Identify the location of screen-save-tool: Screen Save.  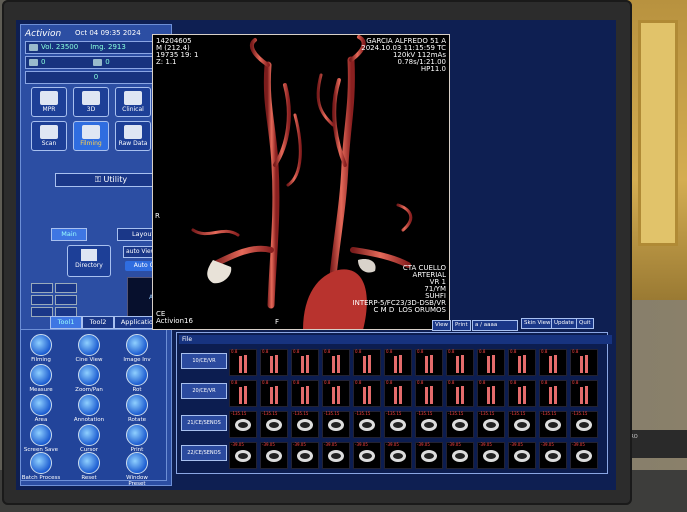
(41, 438).